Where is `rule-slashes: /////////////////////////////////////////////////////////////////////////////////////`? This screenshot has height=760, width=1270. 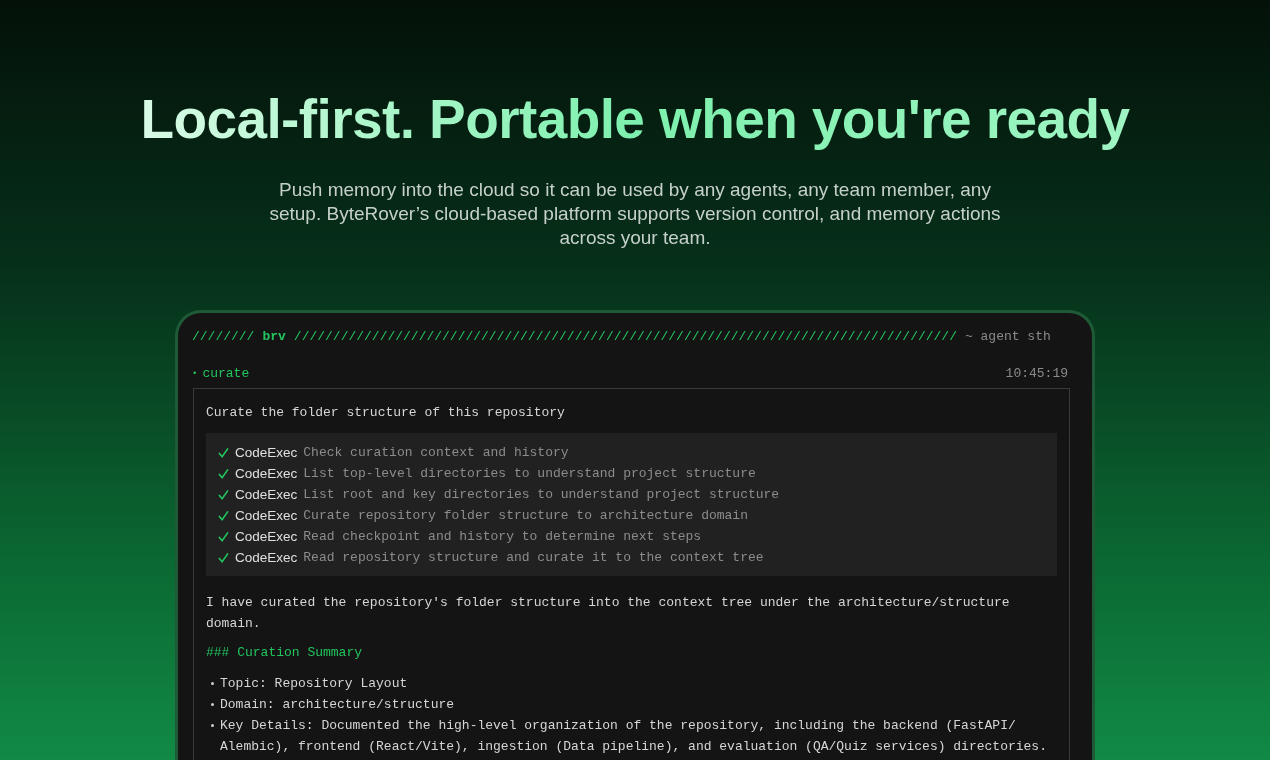
rule-slashes: ///////////////////////////////////////////////////////////////////////////////////// is located at coordinates (625, 337).